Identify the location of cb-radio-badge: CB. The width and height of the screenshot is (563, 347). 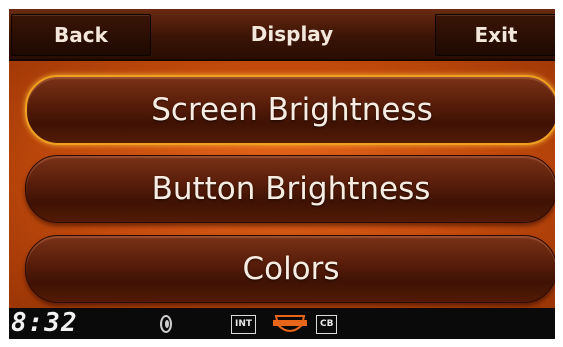
(327, 324).